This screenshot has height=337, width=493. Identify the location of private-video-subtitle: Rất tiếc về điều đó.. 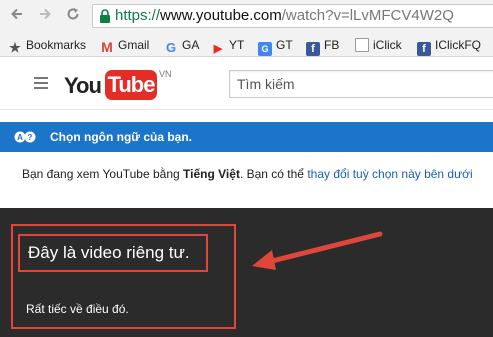
(77, 309).